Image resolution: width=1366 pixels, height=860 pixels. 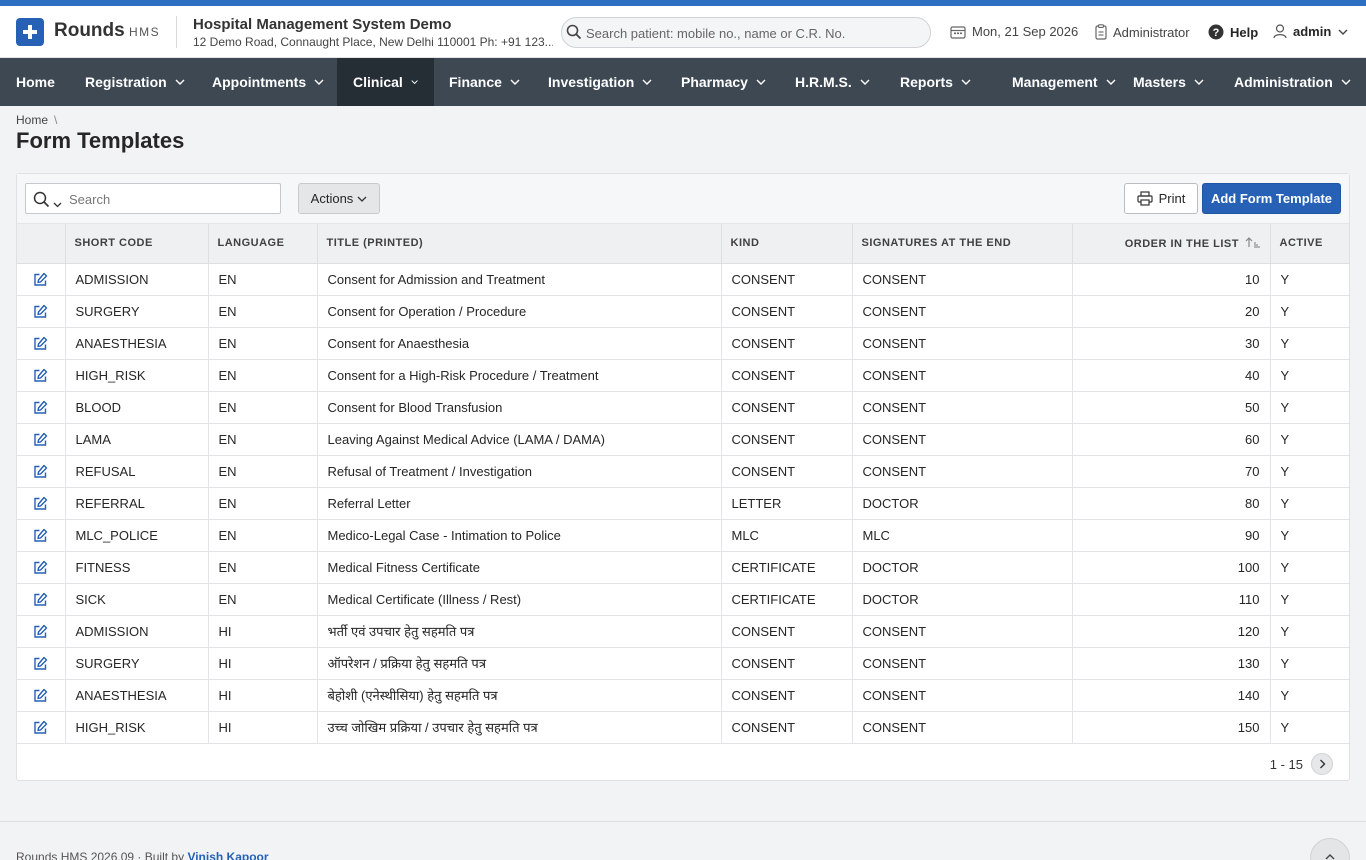 What do you see at coordinates (1322, 764) in the screenshot?
I see `next-page-button` at bounding box center [1322, 764].